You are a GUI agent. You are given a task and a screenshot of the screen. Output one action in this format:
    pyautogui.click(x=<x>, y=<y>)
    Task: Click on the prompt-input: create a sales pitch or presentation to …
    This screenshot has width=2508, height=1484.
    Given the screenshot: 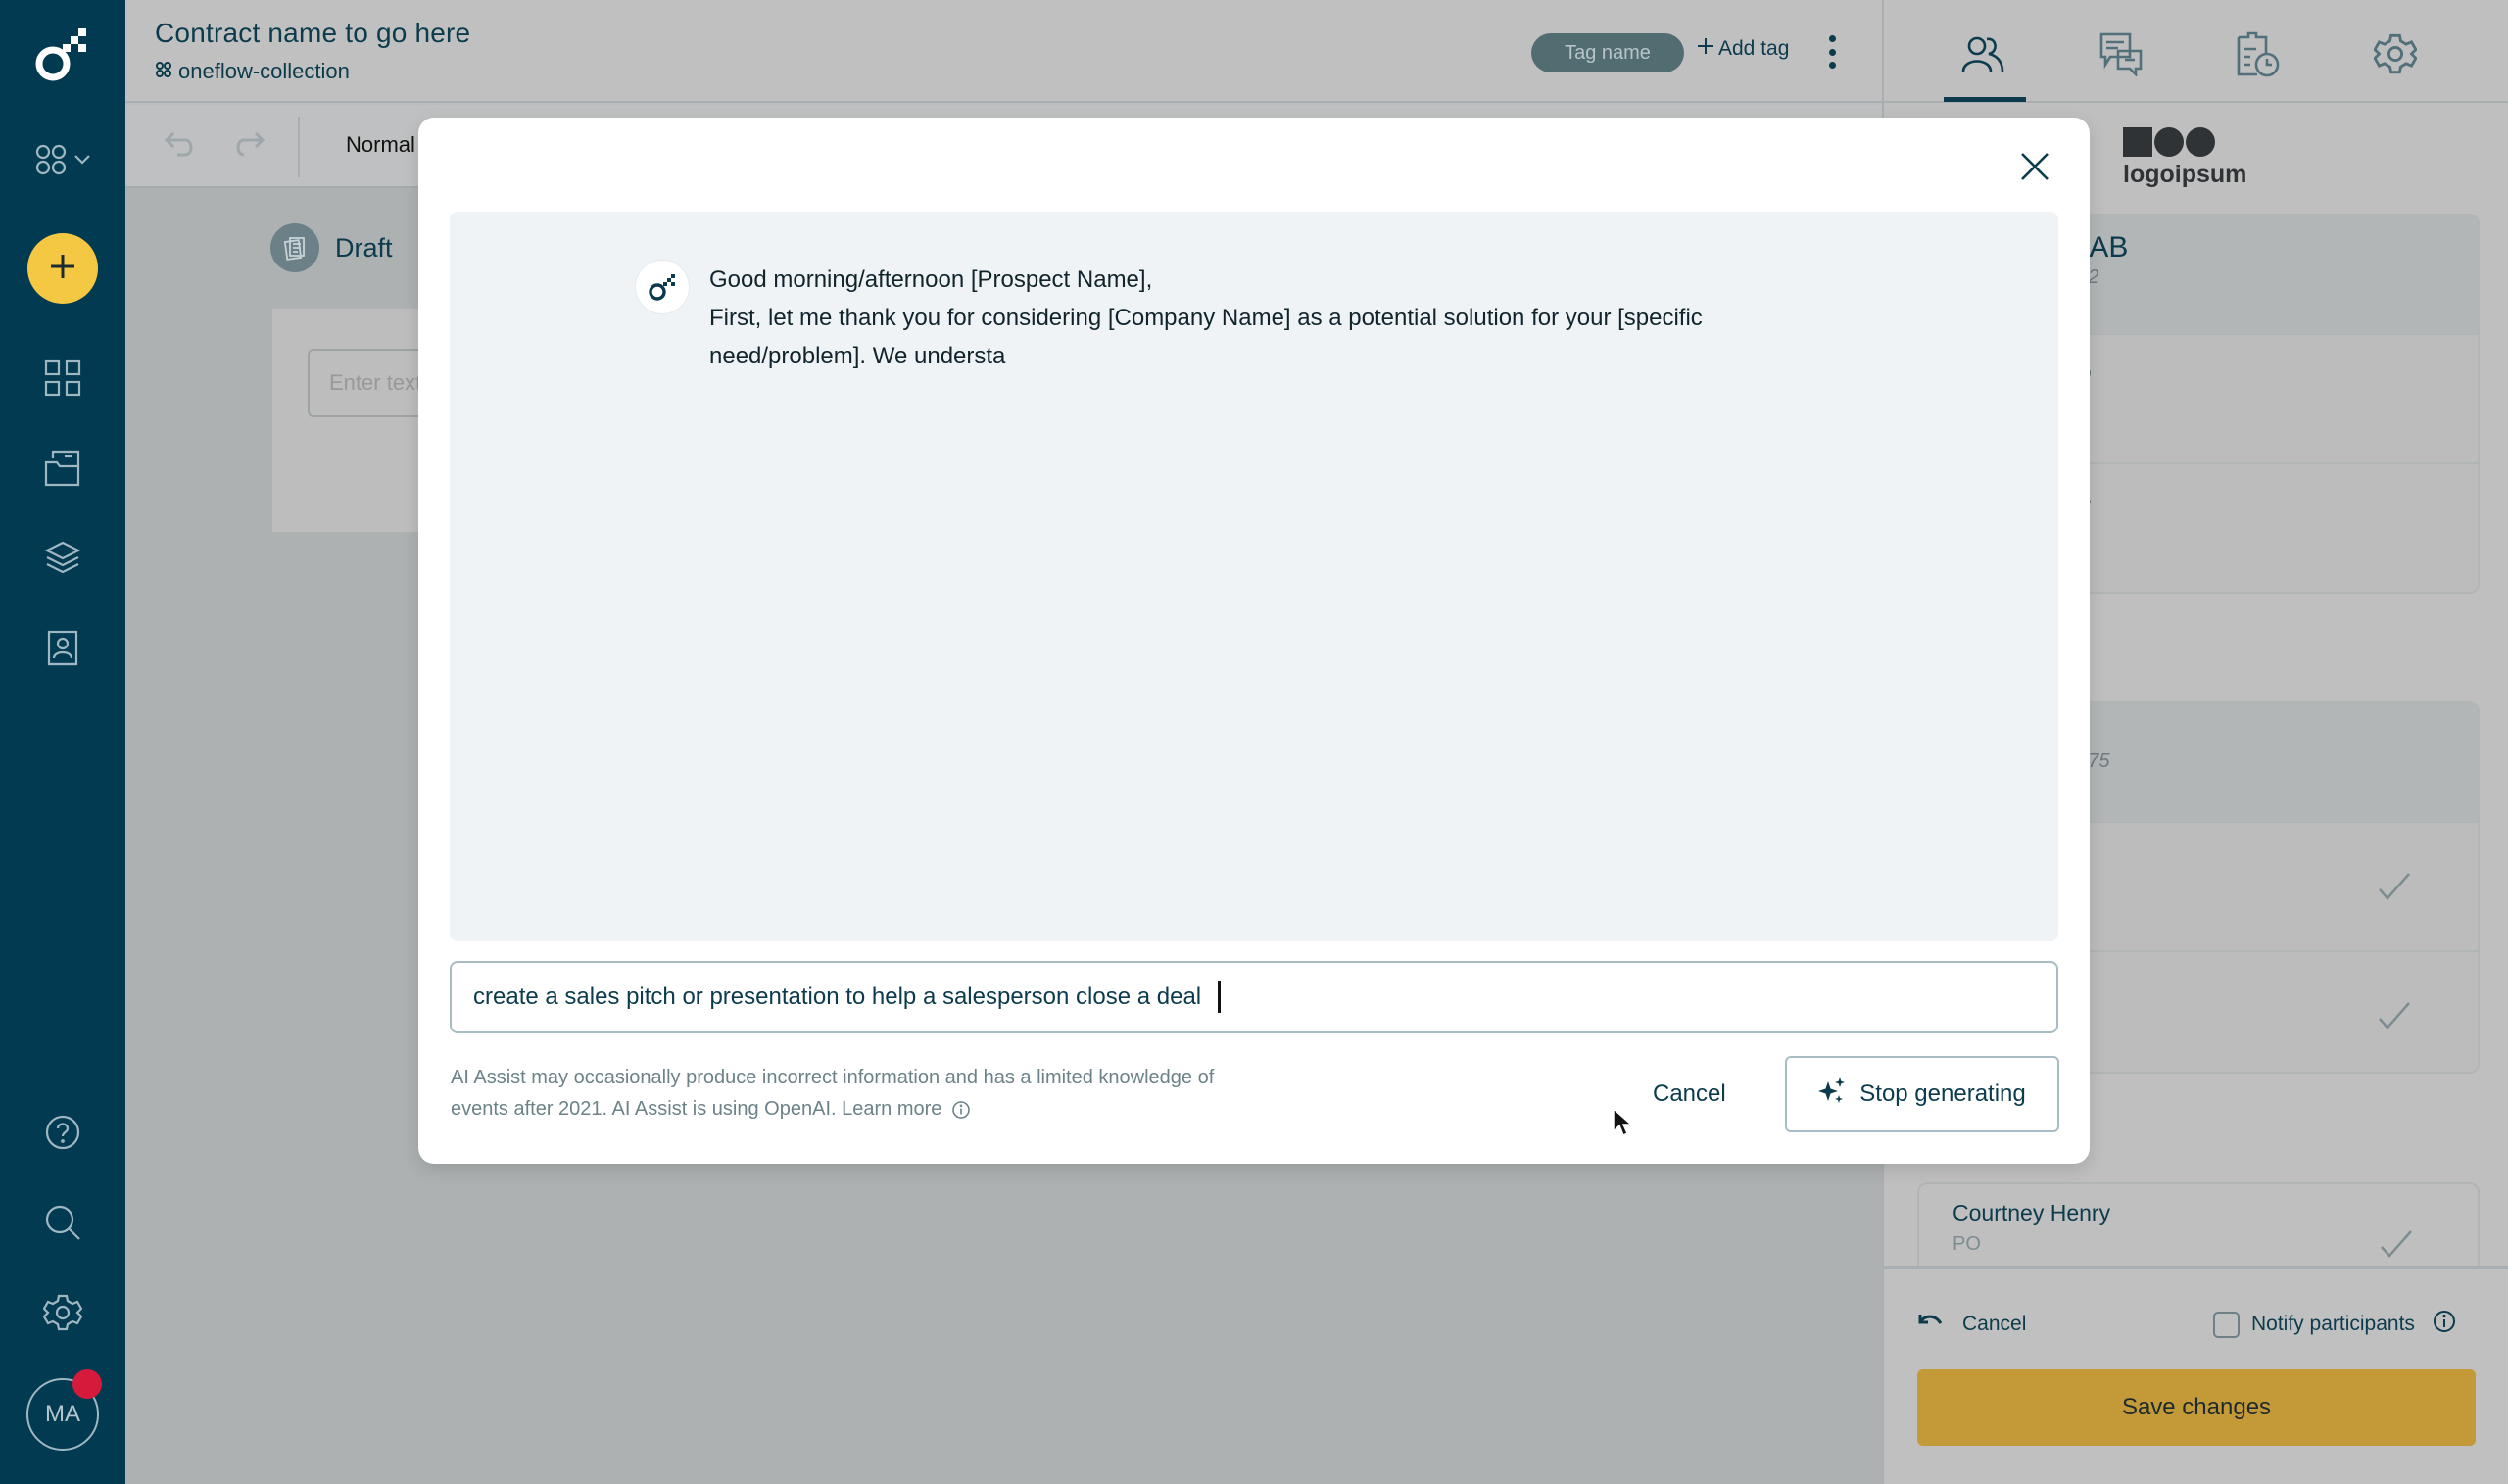 What is the action you would take?
    pyautogui.click(x=1254, y=997)
    